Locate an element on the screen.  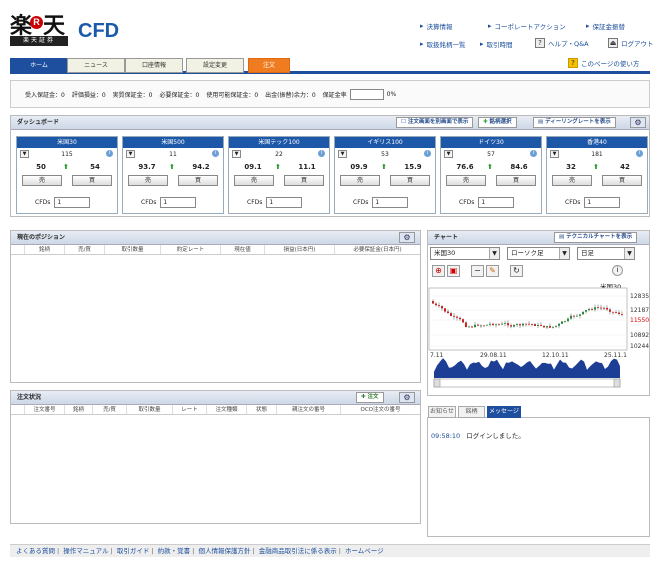
chart-icon: ▤ is located at coordinates (562, 237).